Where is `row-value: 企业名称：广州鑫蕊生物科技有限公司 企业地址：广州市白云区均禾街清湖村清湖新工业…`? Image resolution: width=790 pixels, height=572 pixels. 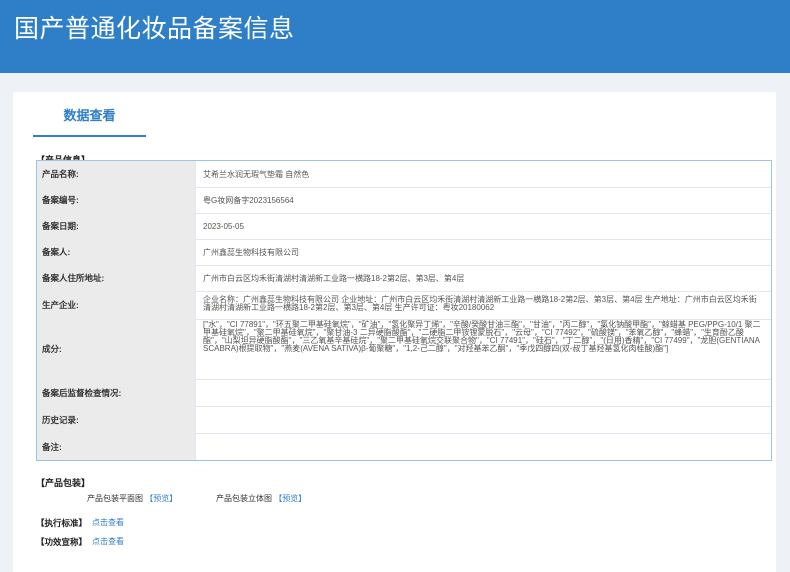 row-value: 企业名称：广州鑫蕊生物科技有限公司 企业地址：广州市白云区均禾街清湖村清湖新工业… is located at coordinates (480, 303).